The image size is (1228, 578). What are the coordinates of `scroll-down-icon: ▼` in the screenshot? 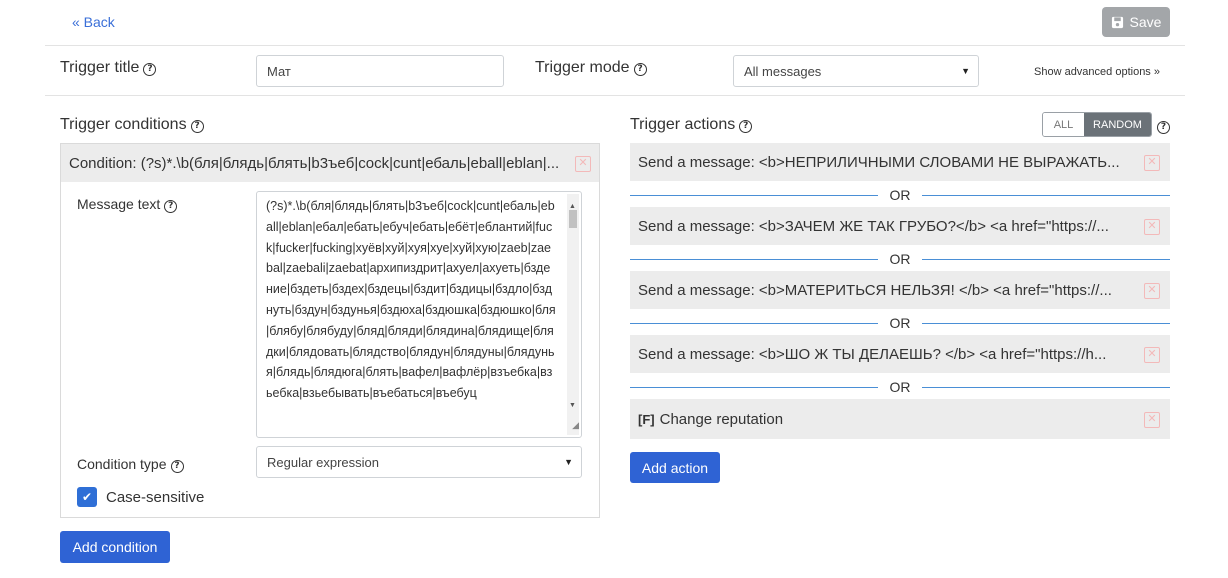 It's located at (572, 406).